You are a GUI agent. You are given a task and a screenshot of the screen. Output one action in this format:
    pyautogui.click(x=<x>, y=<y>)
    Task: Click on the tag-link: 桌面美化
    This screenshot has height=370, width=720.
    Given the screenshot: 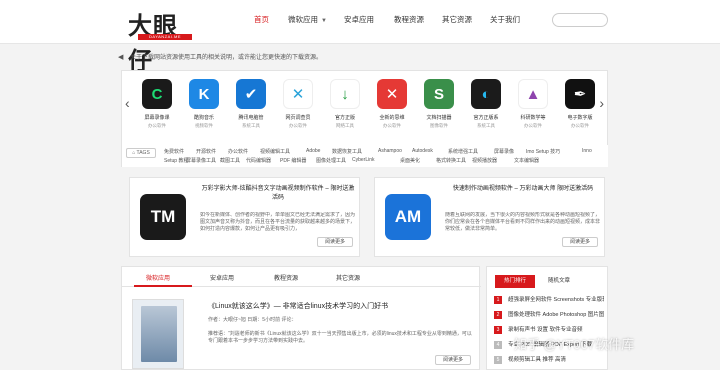 What is the action you would take?
    pyautogui.click(x=410, y=160)
    